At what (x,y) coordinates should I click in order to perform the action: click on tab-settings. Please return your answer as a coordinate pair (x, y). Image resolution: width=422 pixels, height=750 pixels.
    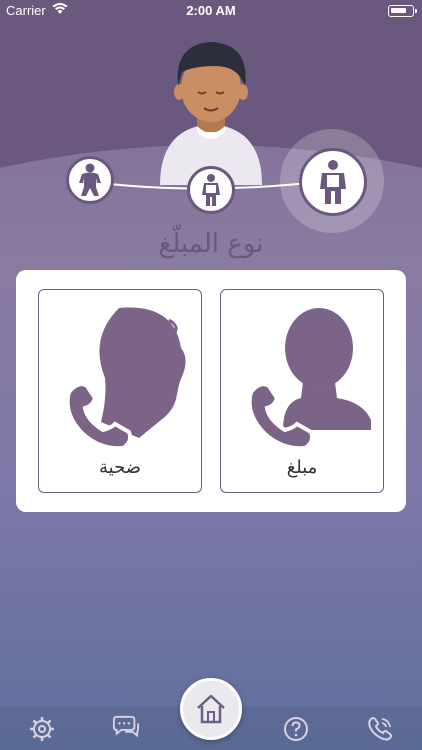
    Looking at the image, I should click on (42, 729).